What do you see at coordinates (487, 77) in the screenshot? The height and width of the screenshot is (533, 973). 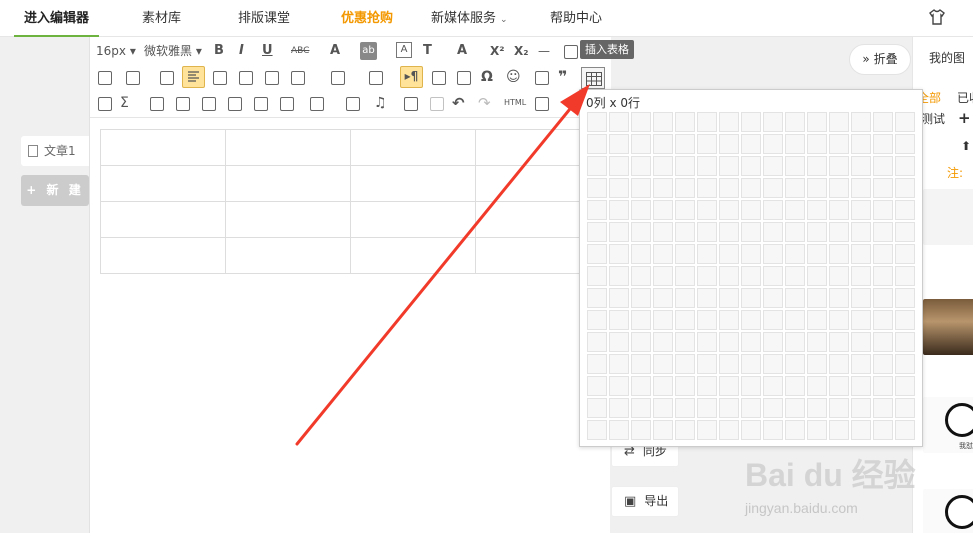 I see `omega-icon: Ω` at bounding box center [487, 77].